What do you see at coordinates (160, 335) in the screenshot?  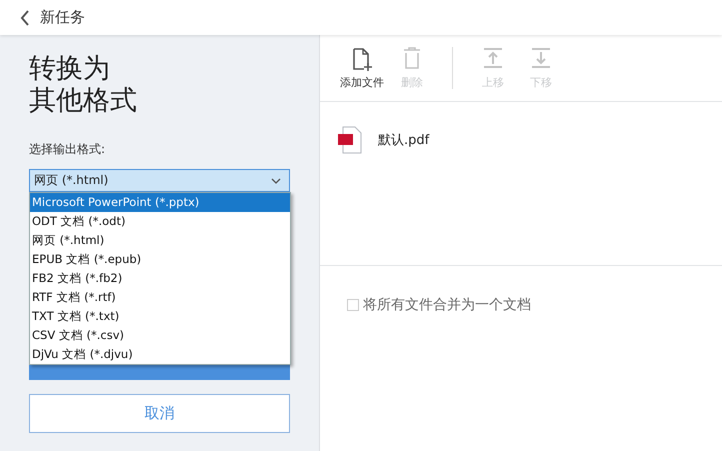 I see `format-option: CSV 文档 (*.csv)` at bounding box center [160, 335].